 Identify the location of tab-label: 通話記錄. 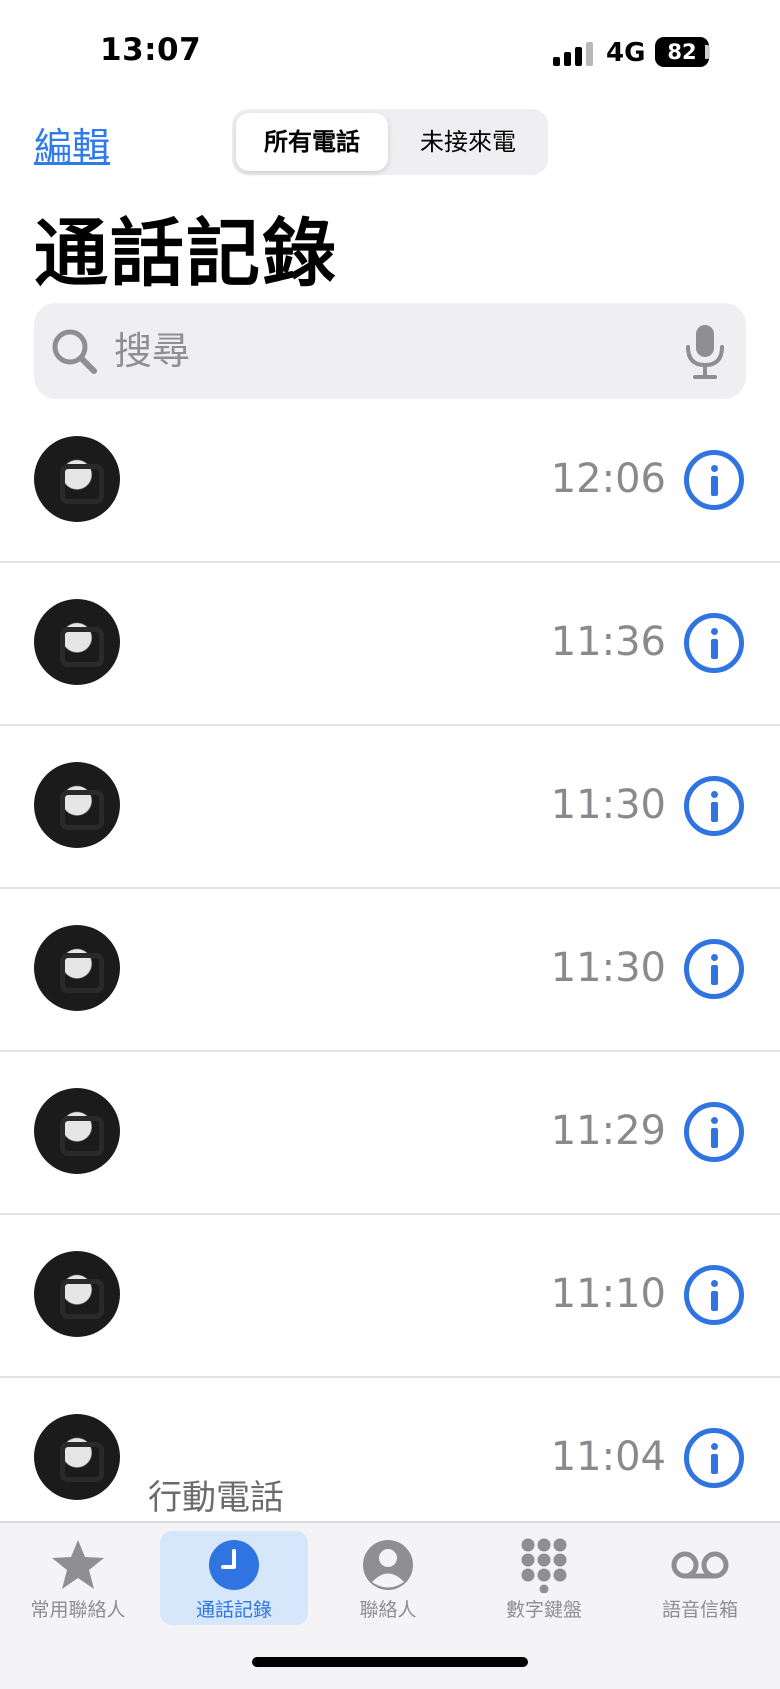
(233, 1610).